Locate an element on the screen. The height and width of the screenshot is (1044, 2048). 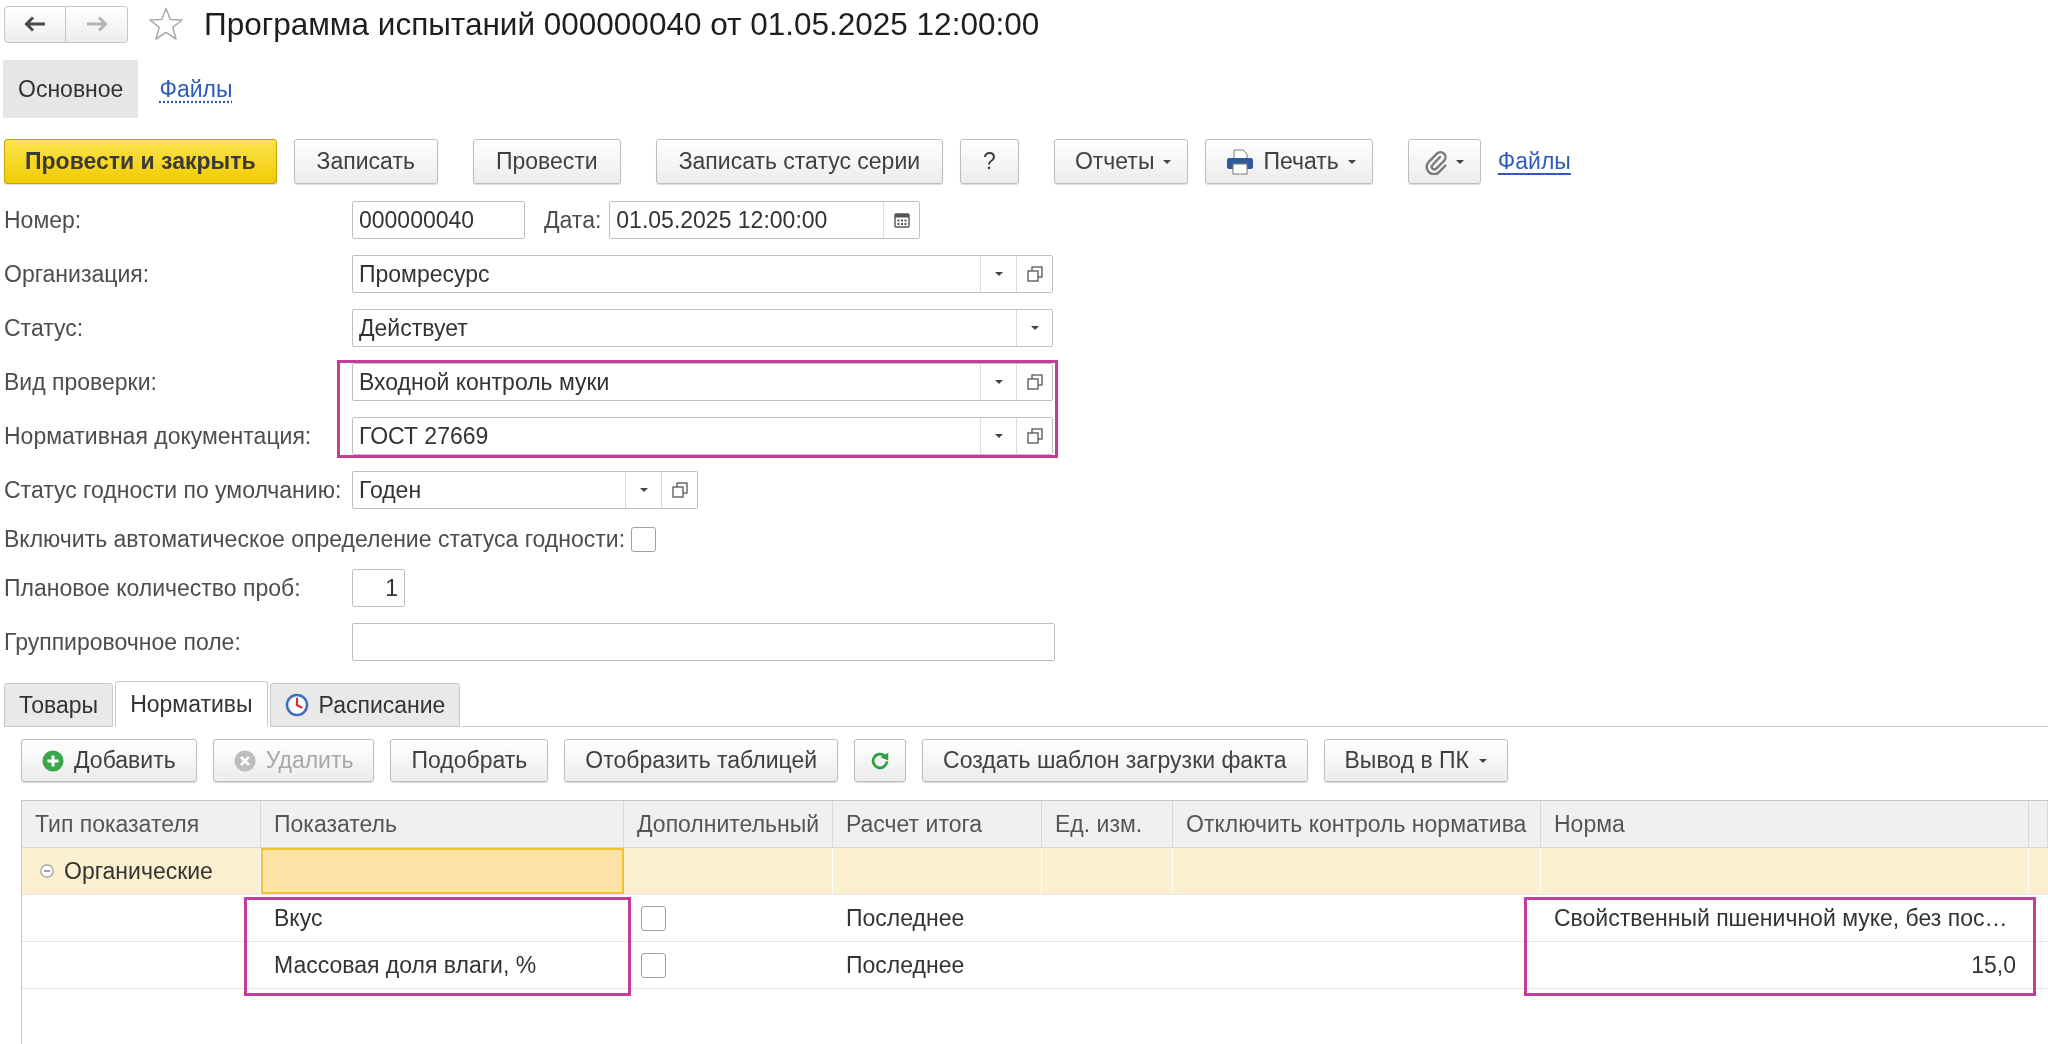
tab: Расписание is located at coordinates (365, 705).